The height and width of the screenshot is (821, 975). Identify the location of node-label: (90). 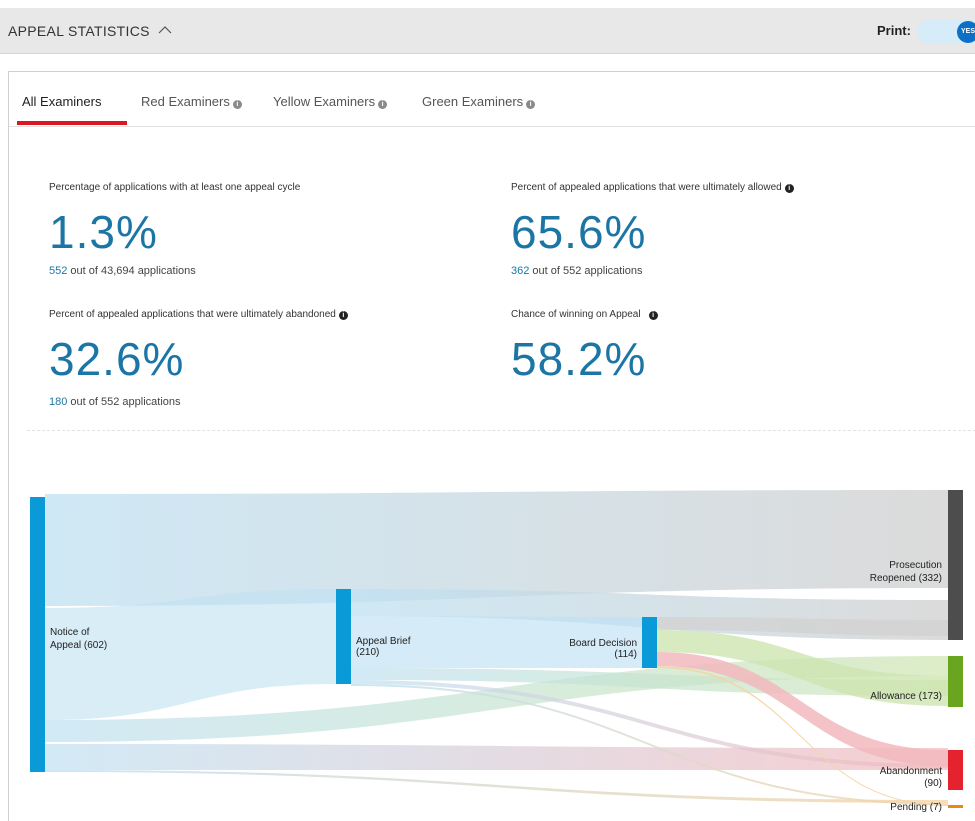
(933, 783).